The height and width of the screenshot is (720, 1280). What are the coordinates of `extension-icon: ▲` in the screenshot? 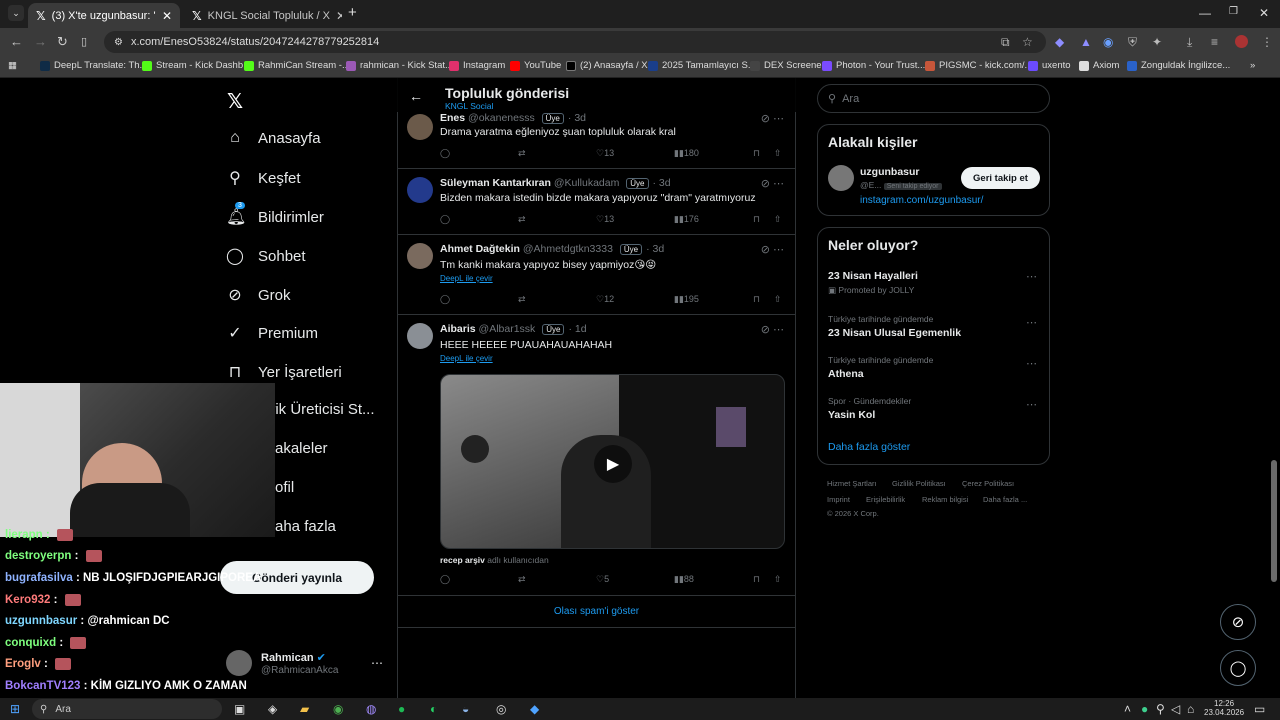 It's located at (1086, 42).